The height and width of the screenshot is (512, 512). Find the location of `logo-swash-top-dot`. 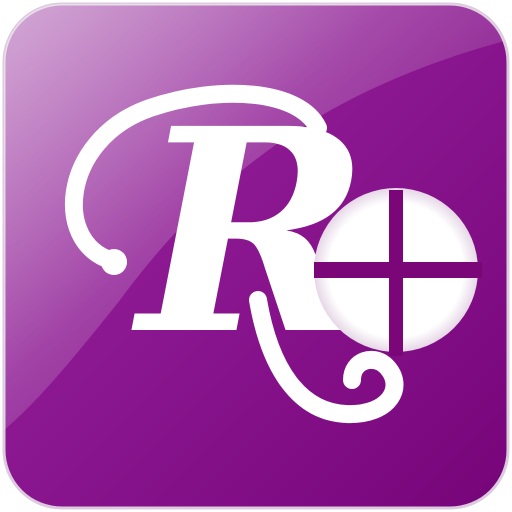

logo-swash-top-dot is located at coordinates (114, 262).